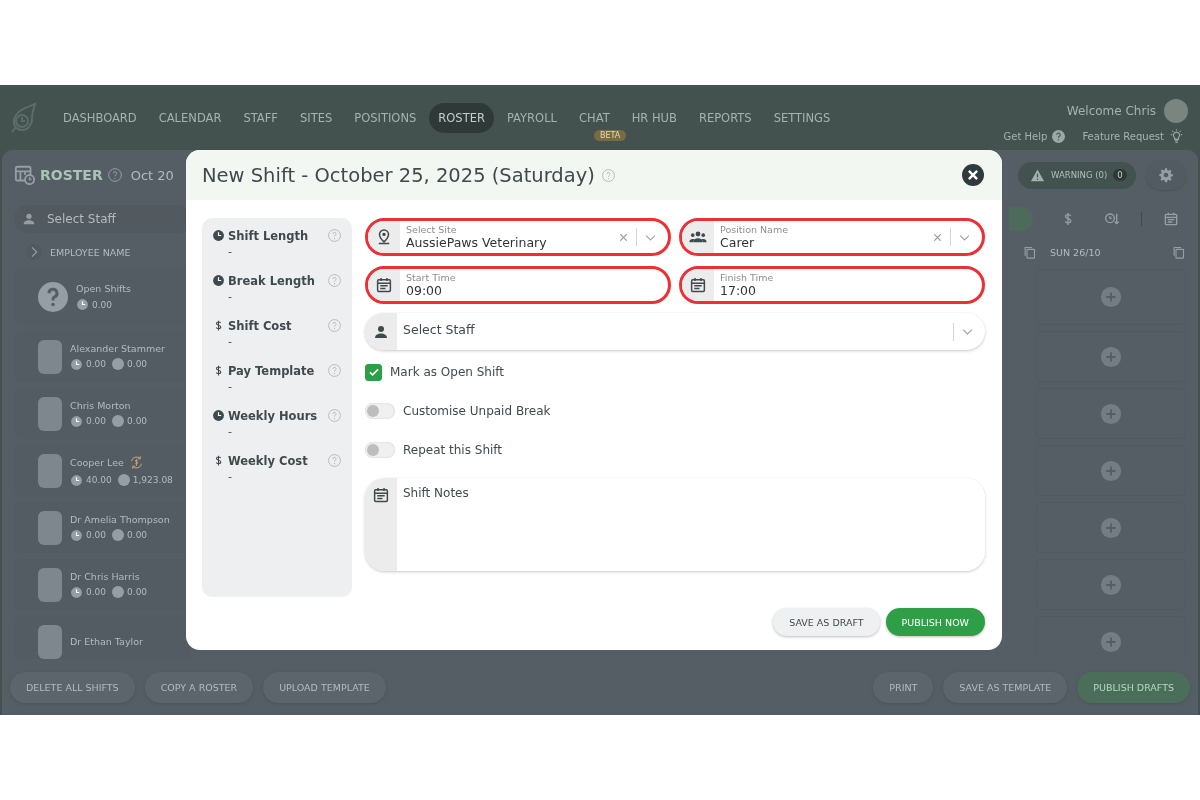 Image resolution: width=1200 pixels, height=800 pixels. I want to click on select-field: Select Site AussiePaws Veterinary, so click(518, 237).